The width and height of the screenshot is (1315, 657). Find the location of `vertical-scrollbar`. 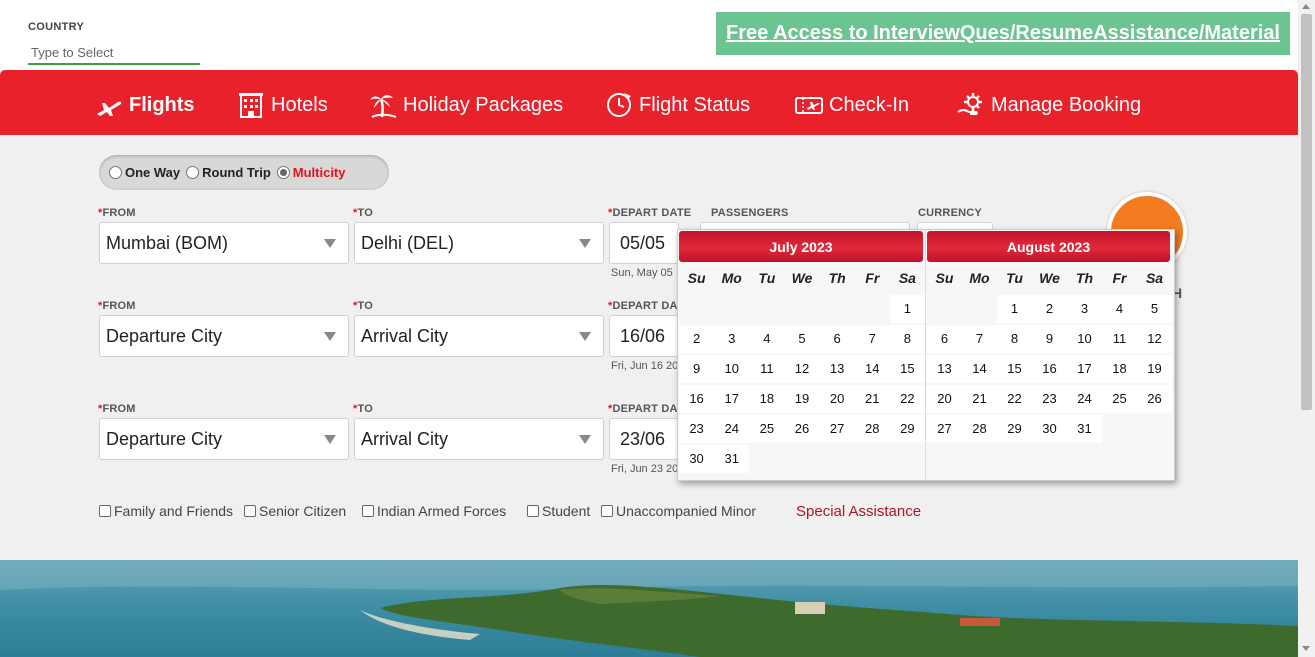

vertical-scrollbar is located at coordinates (1306, 328).